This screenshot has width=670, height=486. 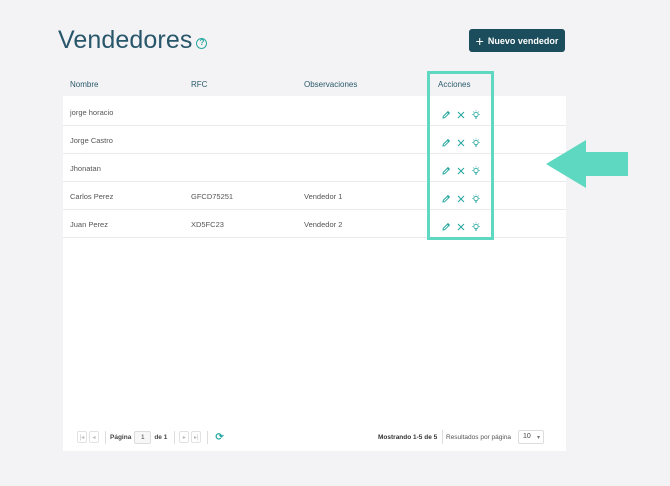 What do you see at coordinates (408, 437) in the screenshot?
I see `showing-count: Mostrando 1-5 de 5` at bounding box center [408, 437].